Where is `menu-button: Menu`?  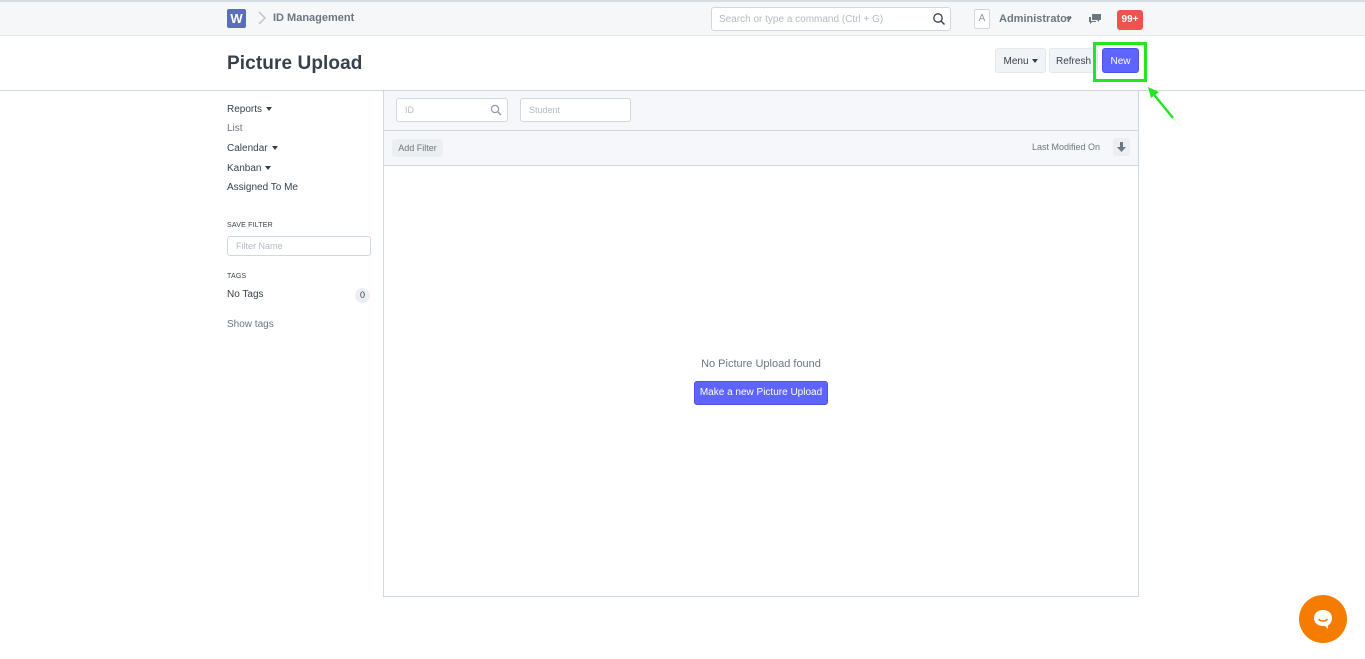 menu-button: Menu is located at coordinates (1020, 60).